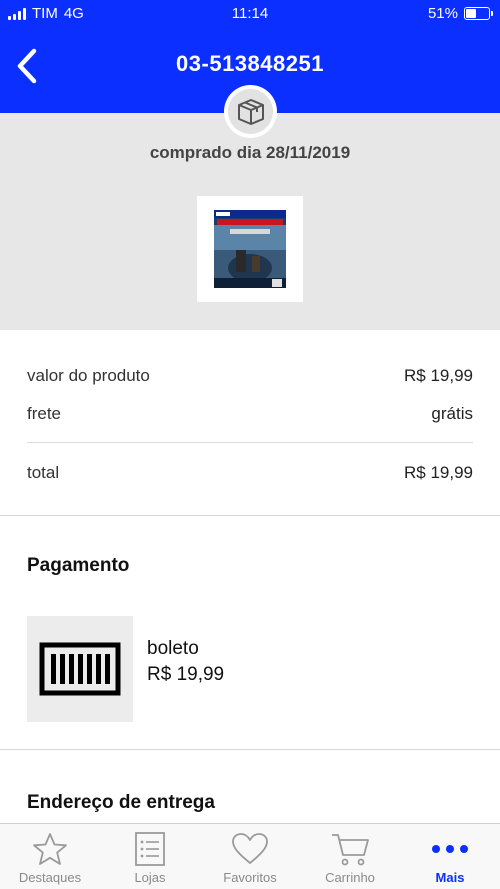  What do you see at coordinates (150, 877) in the screenshot?
I see `tab-label: Lojas` at bounding box center [150, 877].